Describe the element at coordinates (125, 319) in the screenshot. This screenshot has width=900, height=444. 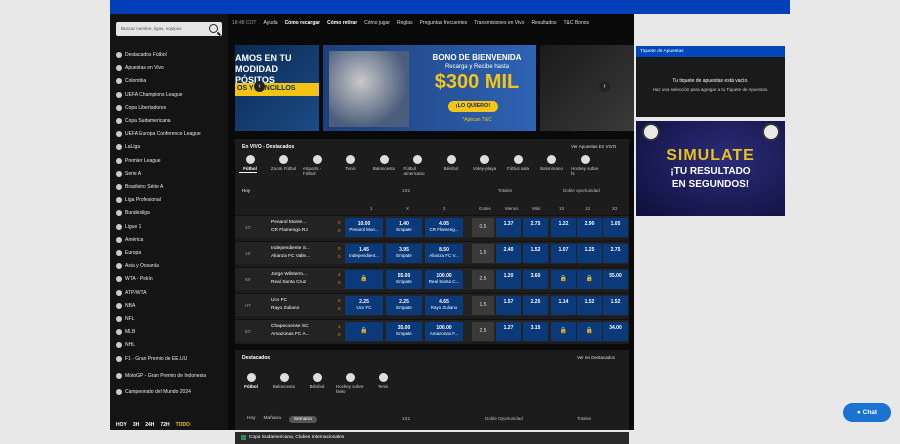
I see `sidebar-item: NFL` at that location.